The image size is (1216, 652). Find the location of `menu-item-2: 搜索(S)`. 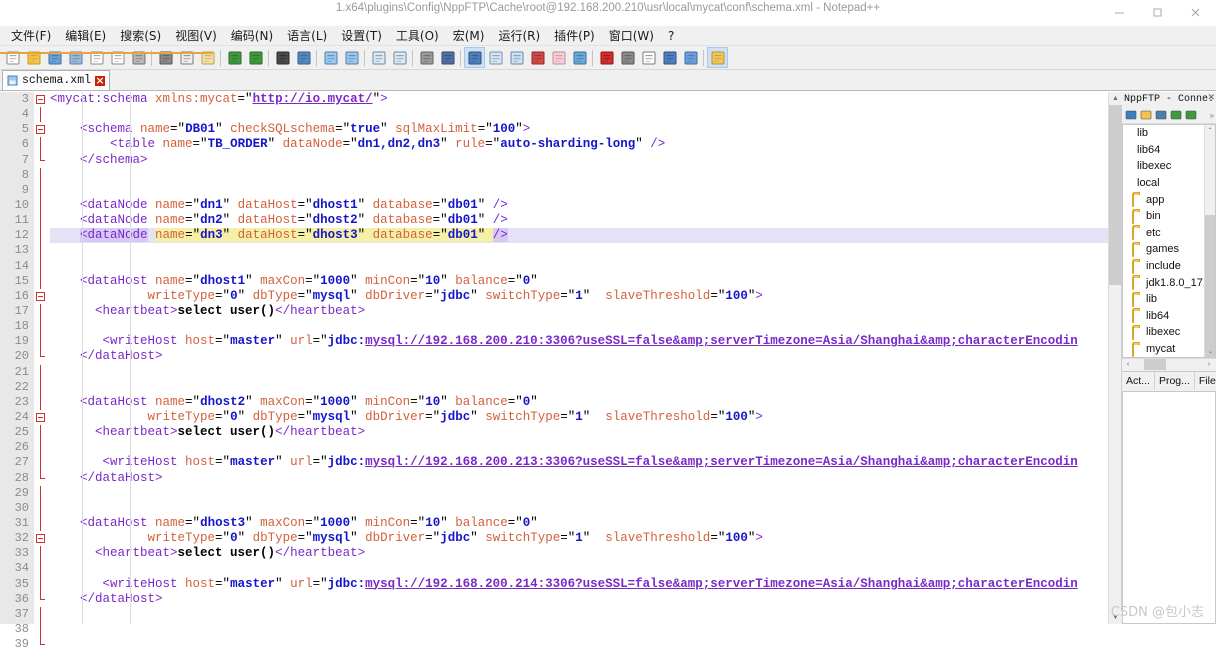

menu-item-2: 搜索(S) is located at coordinates (140, 35).